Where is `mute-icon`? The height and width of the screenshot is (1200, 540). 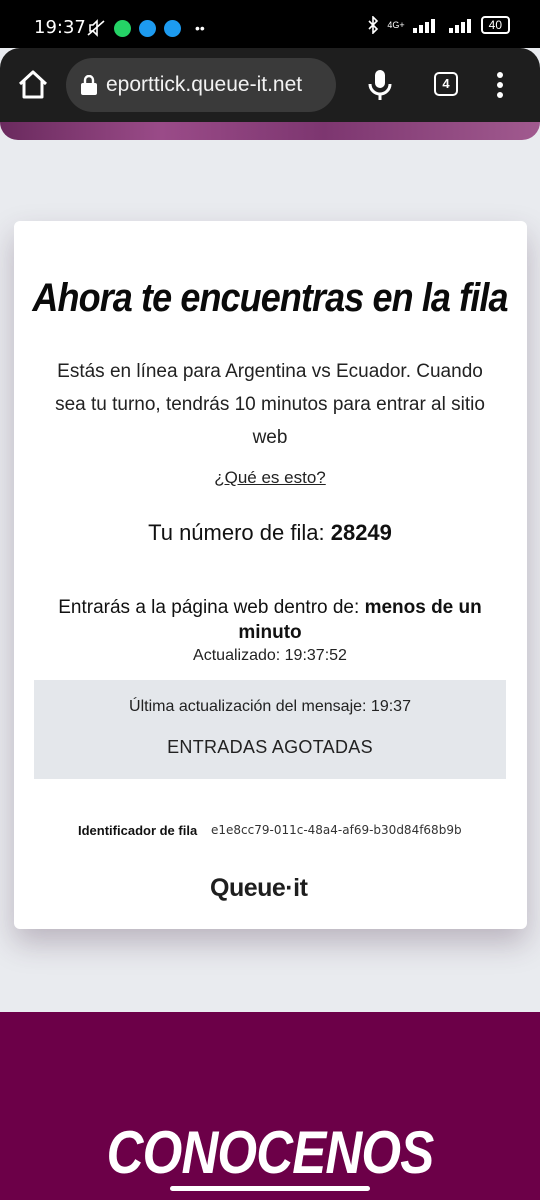 mute-icon is located at coordinates (96, 28).